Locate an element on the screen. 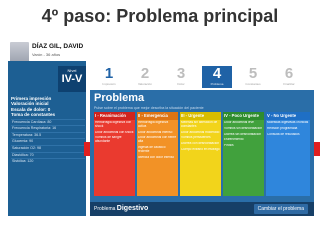 This screenshot has height=240, width=320. problem-option: Dolor abdominal con fiebre alta is located at coordinates (157, 140).